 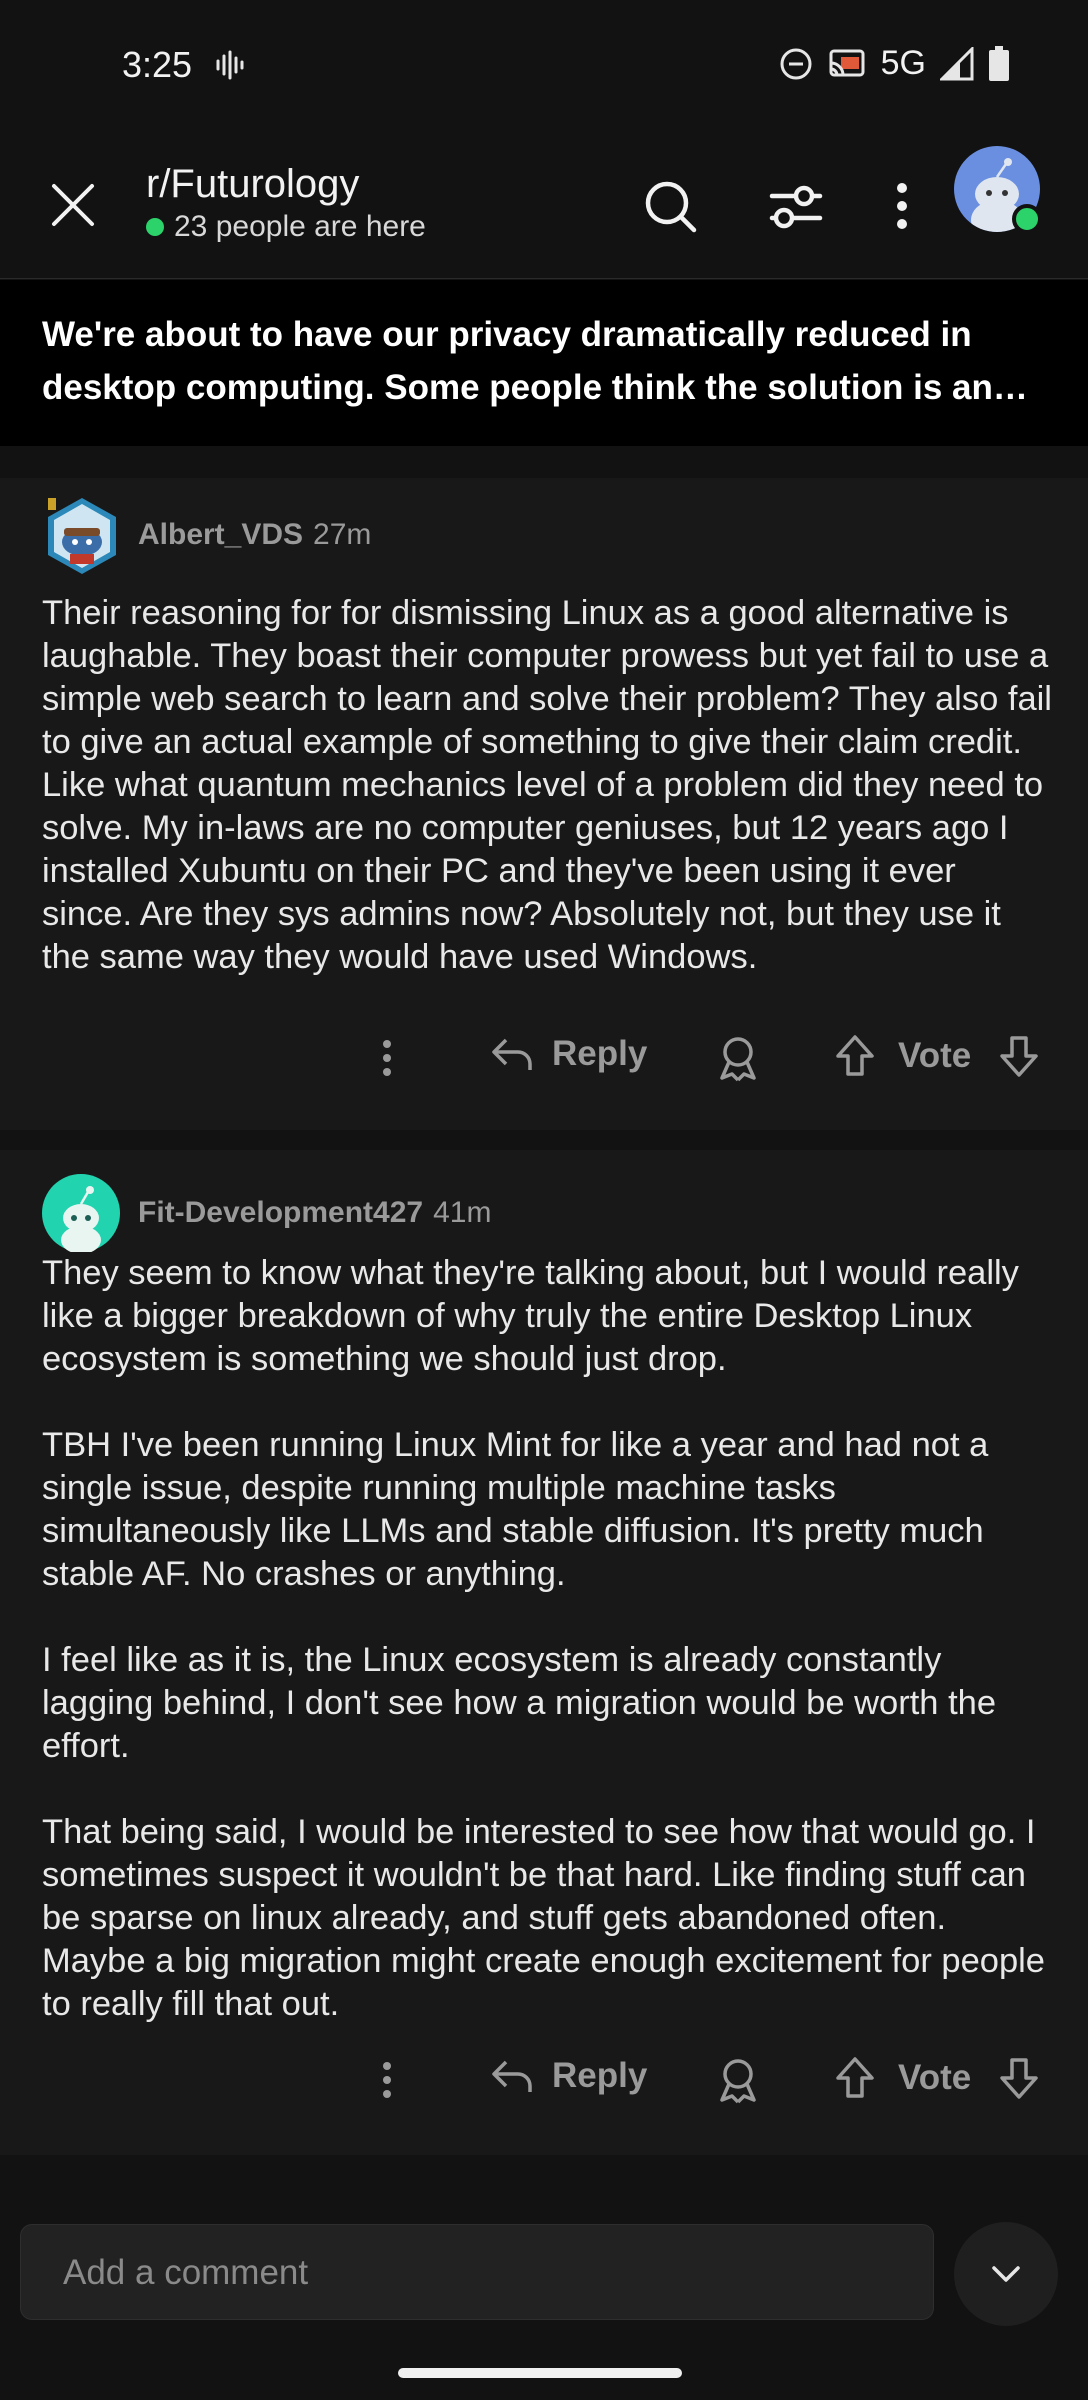 What do you see at coordinates (957, 63) in the screenshot?
I see `signal-icon` at bounding box center [957, 63].